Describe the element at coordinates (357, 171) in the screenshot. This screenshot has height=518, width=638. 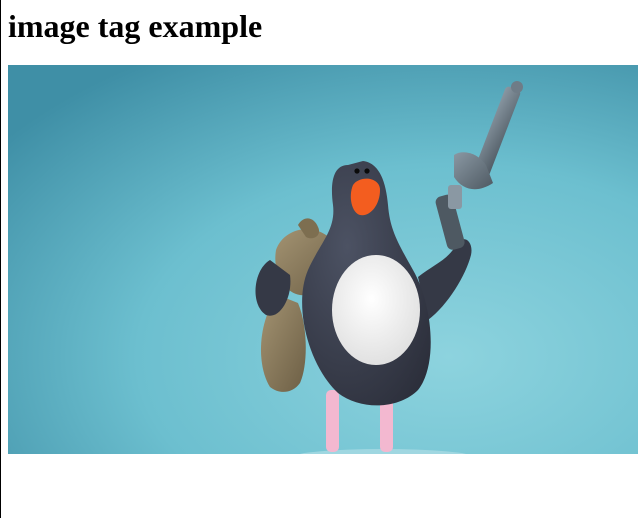
I see `penguin-eye-left` at that location.